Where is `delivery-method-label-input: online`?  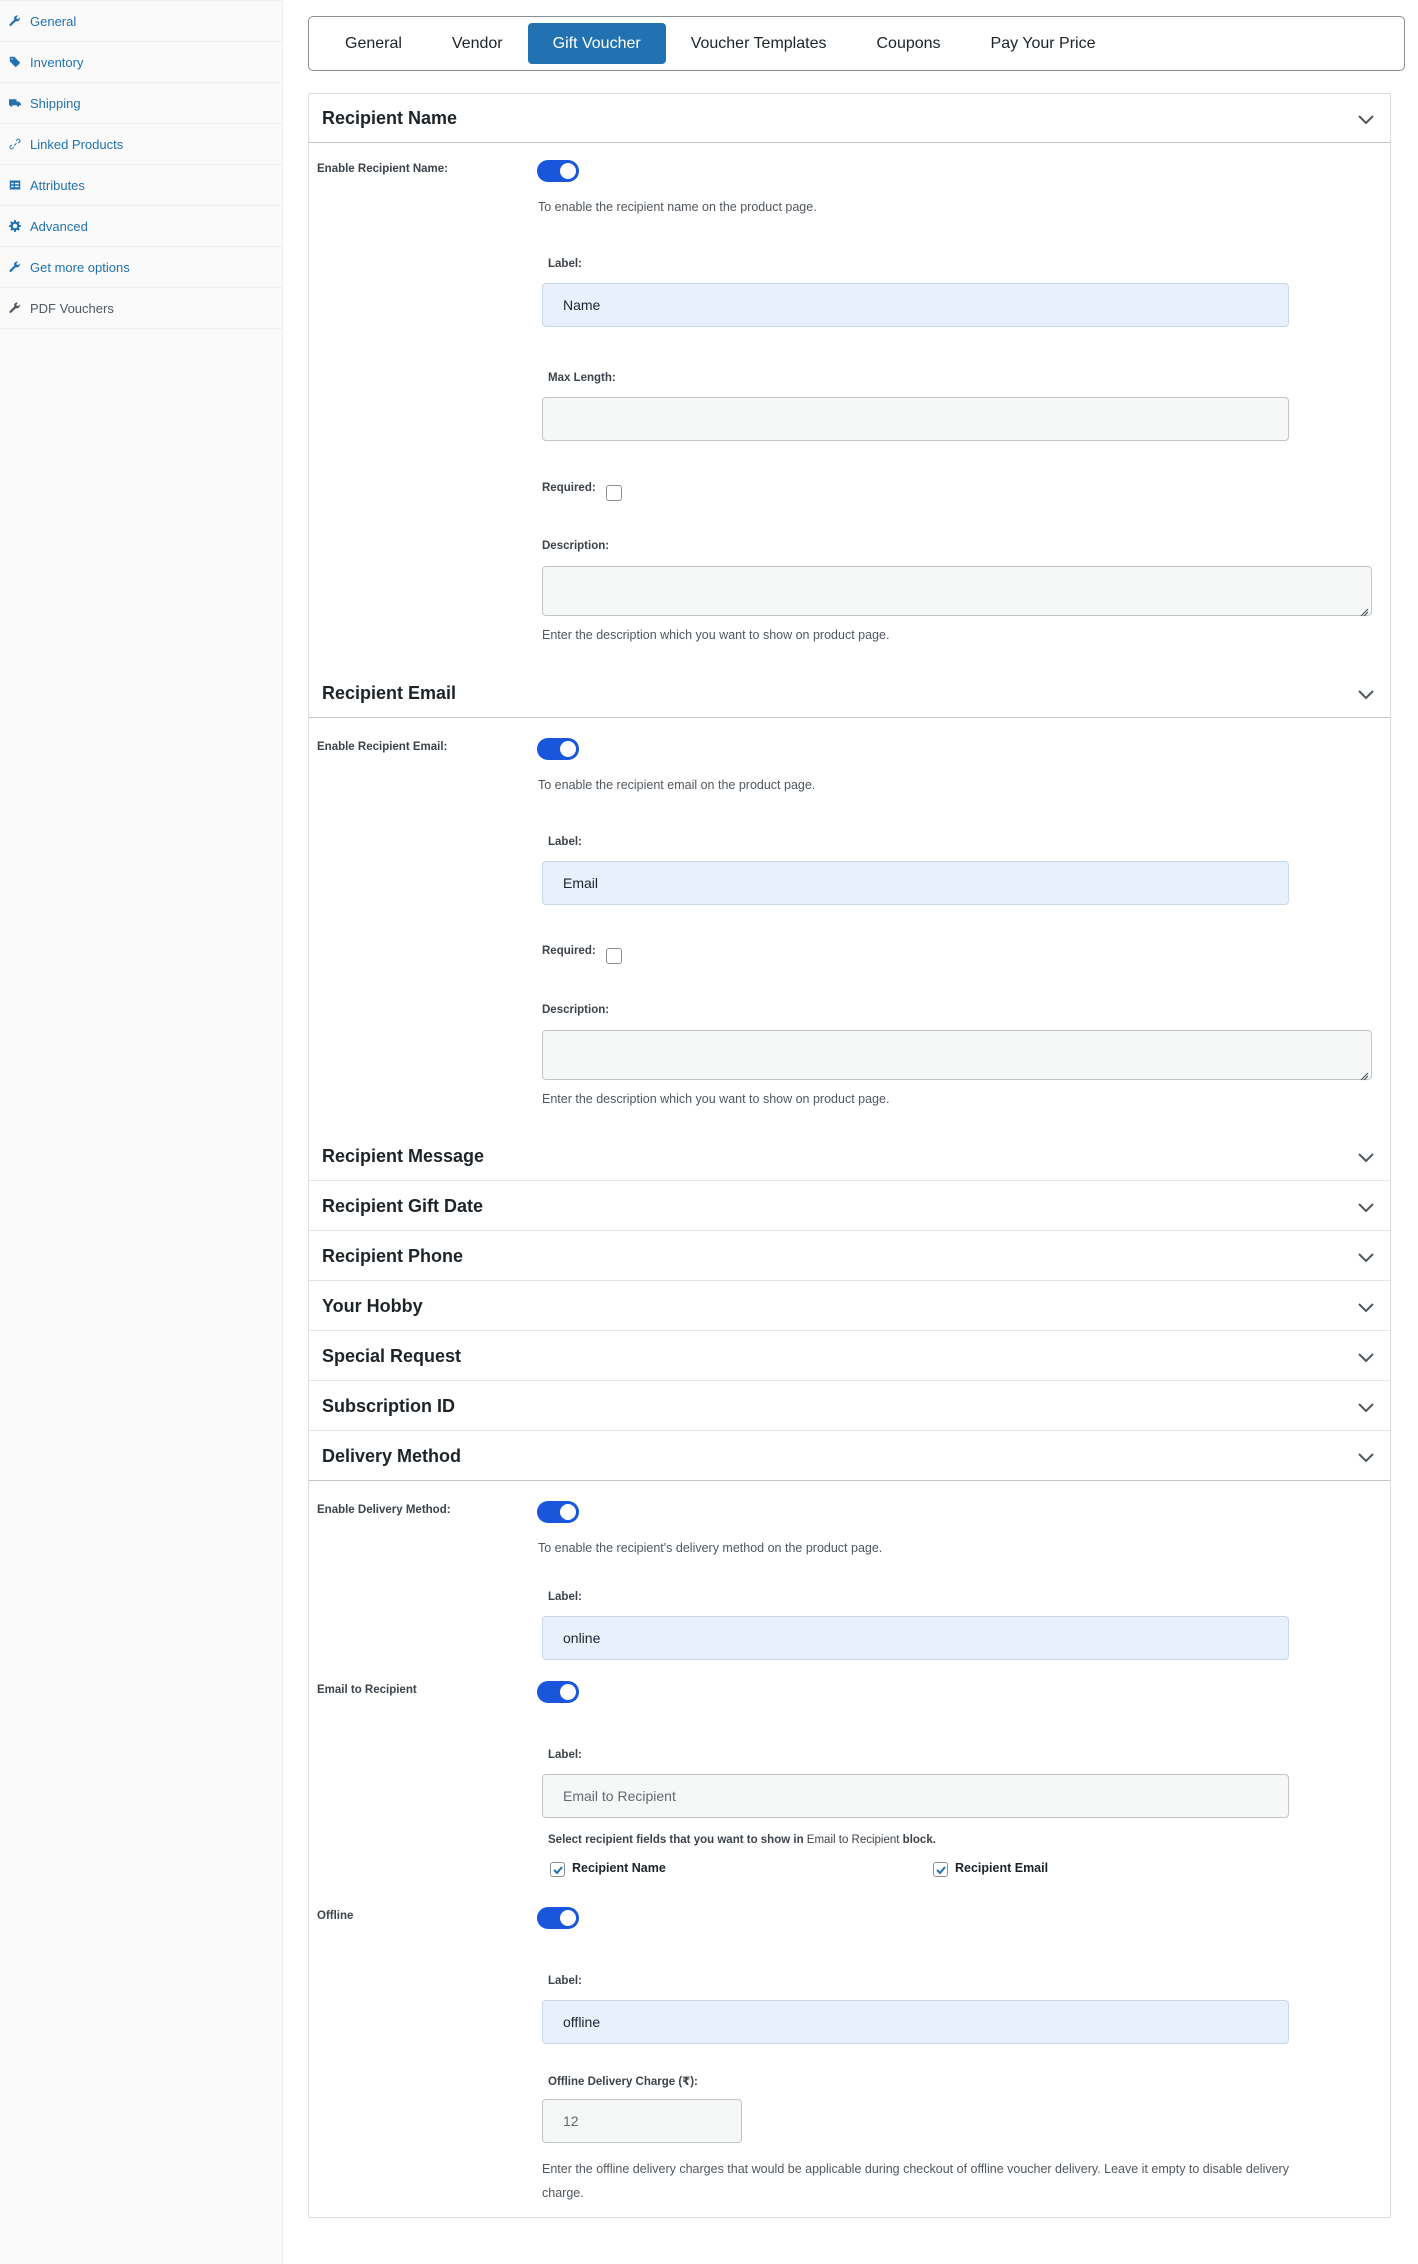
delivery-method-label-input: online is located at coordinates (915, 1638).